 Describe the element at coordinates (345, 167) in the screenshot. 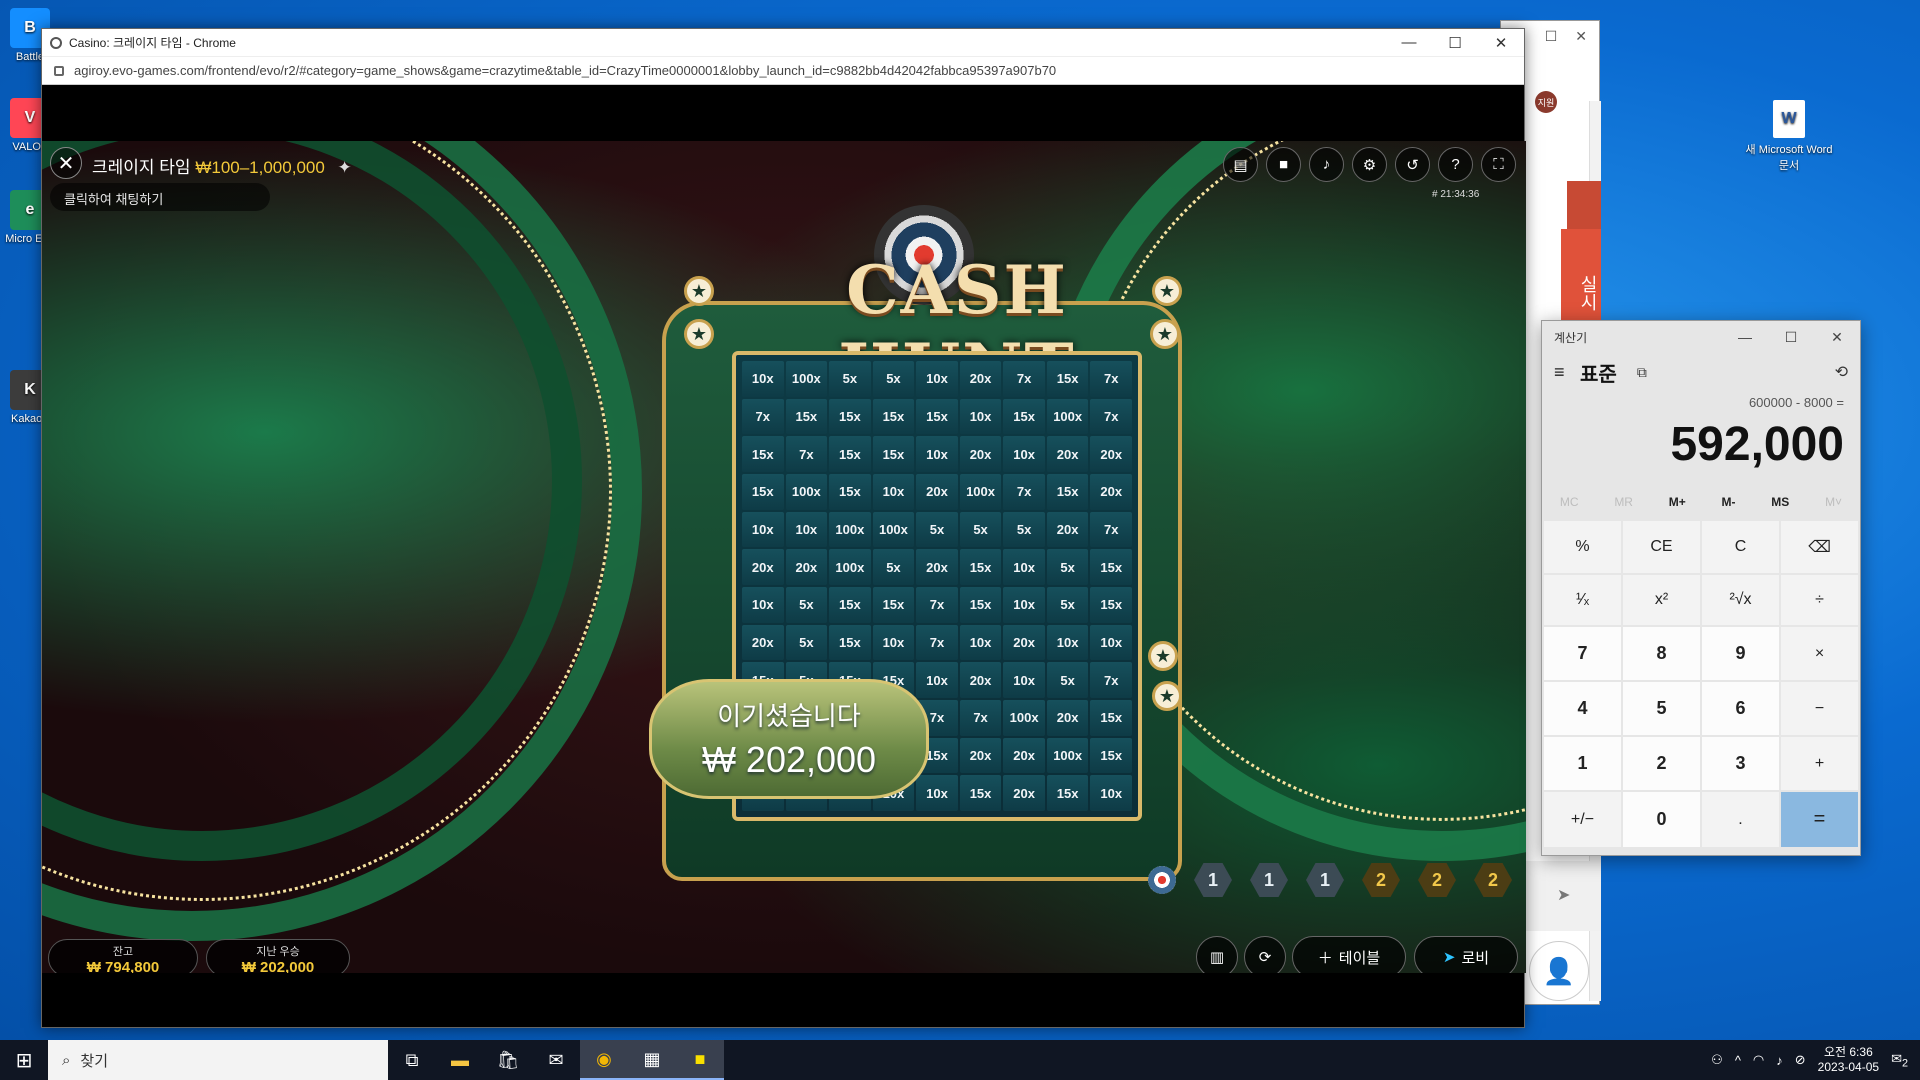

I see `pin-icon: ✦` at that location.